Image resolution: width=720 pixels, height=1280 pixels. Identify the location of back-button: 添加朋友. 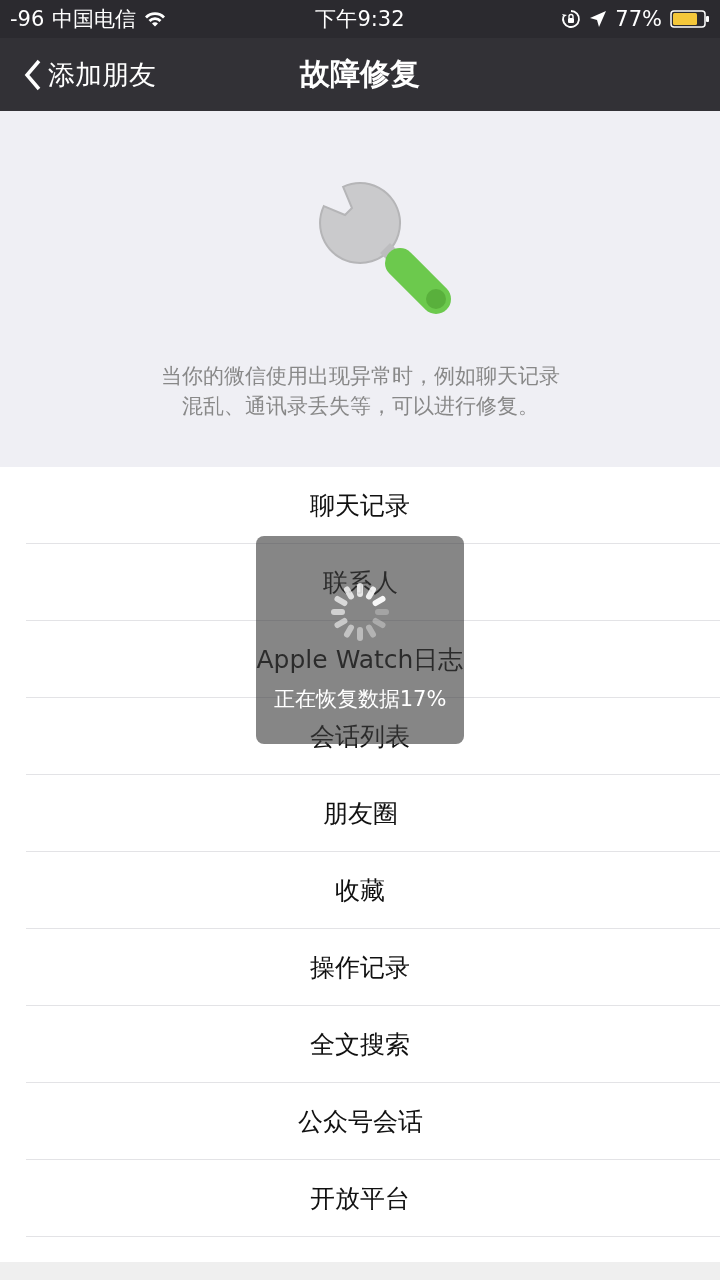
(78, 74).